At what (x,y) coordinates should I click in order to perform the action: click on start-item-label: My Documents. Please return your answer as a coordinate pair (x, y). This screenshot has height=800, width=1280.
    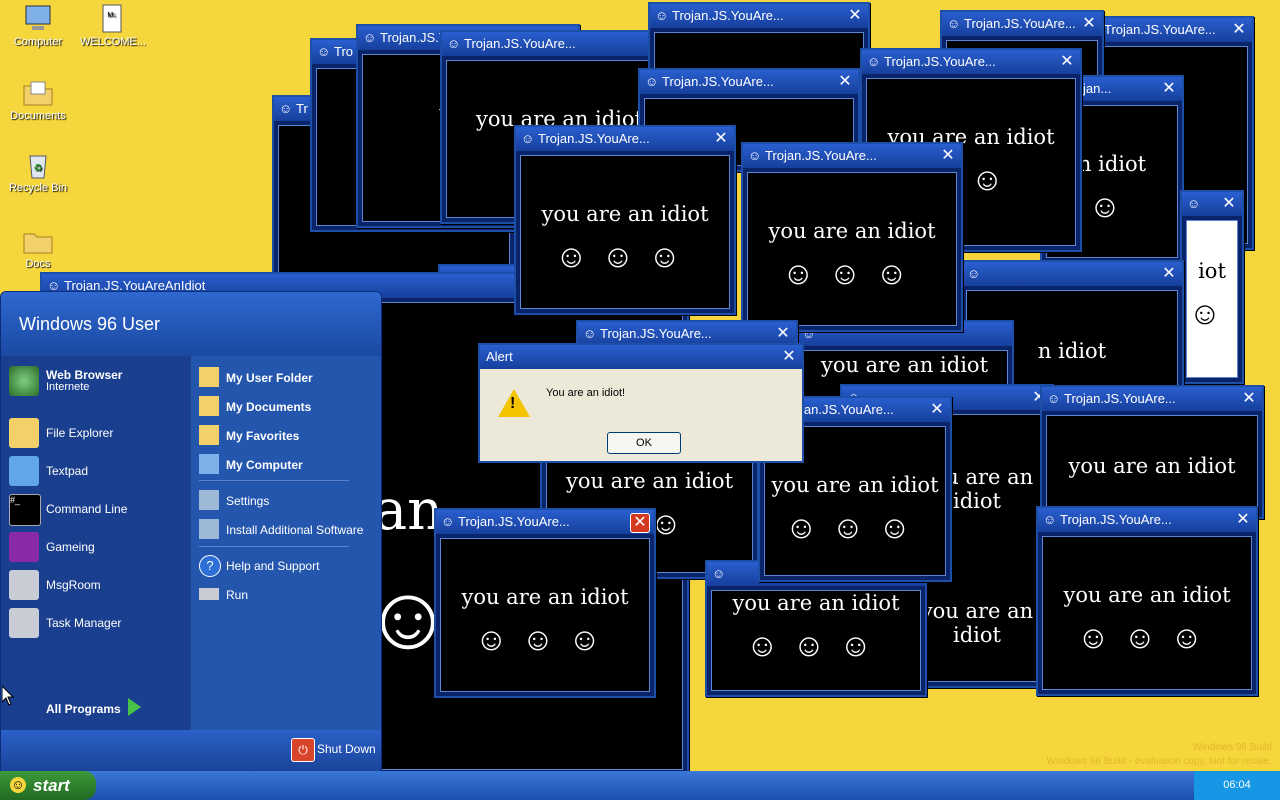
    Looking at the image, I should click on (269, 407).